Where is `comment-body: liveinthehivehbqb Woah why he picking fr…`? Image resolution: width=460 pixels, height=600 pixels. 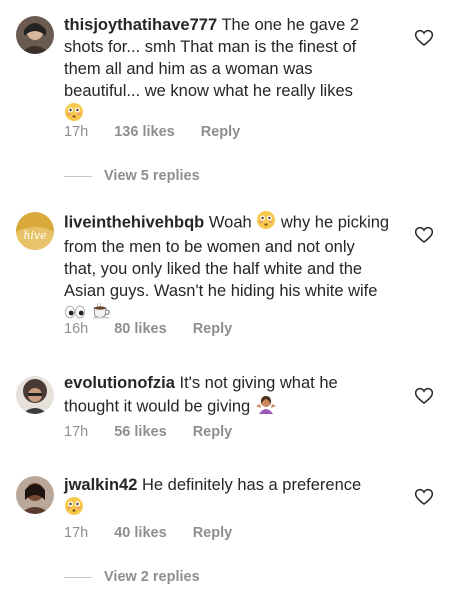
comment-body: liveinthehivehbqb Woah why he picking fr… is located at coordinates (227, 268).